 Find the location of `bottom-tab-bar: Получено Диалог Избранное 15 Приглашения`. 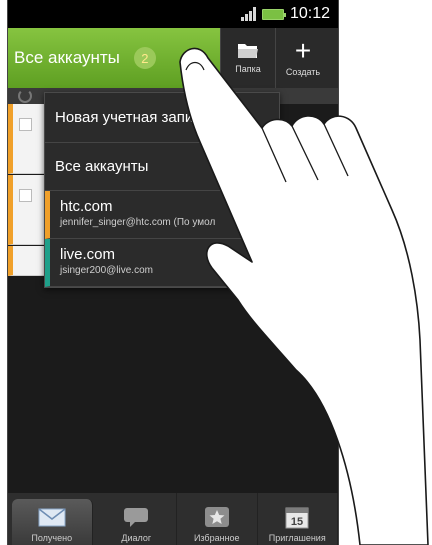

bottom-tab-bar: Получено Диалог Избранное 15 Приглашения is located at coordinates (173, 519).